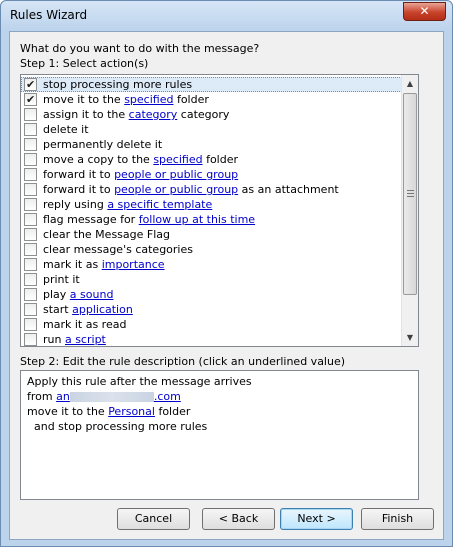 Image resolution: width=453 pixels, height=547 pixels. Describe the element at coordinates (61, 279) in the screenshot. I see `action-label: print it` at that location.